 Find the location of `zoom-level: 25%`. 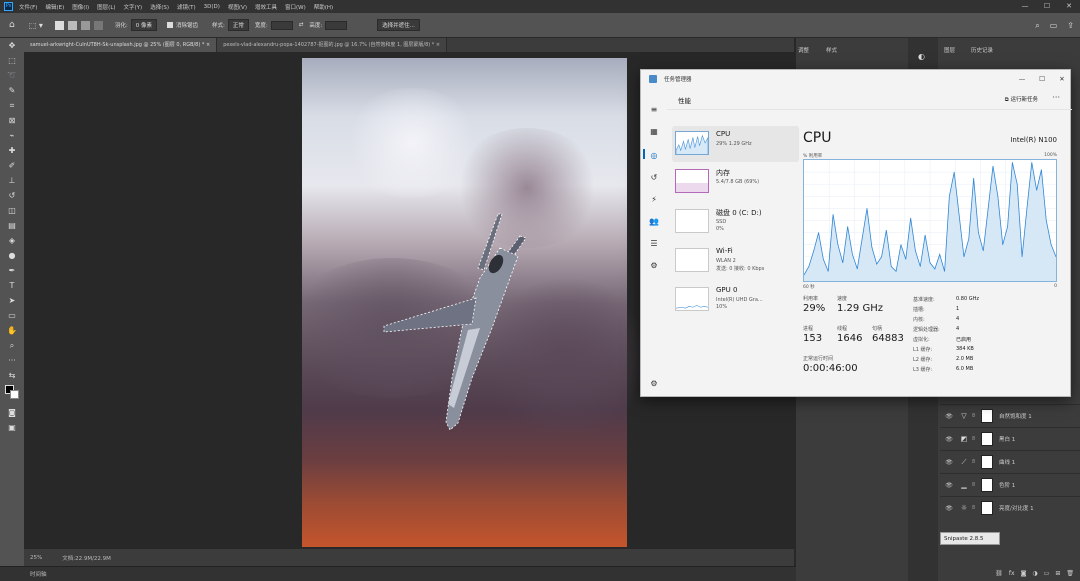

zoom-level: 25% is located at coordinates (36, 558).